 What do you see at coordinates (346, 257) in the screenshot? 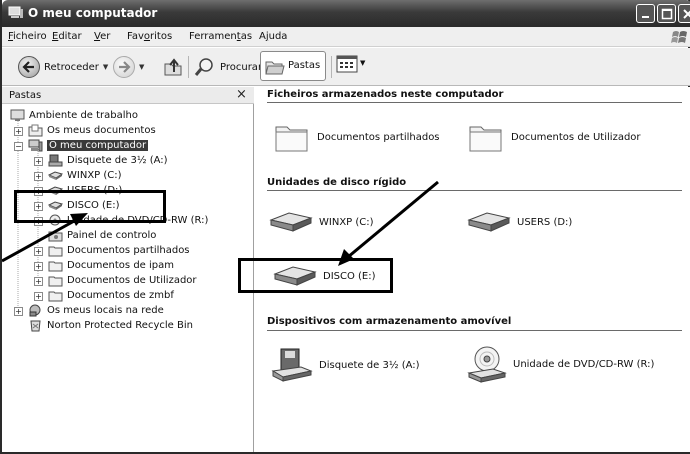
I see `annotation-arrowhead-right` at bounding box center [346, 257].